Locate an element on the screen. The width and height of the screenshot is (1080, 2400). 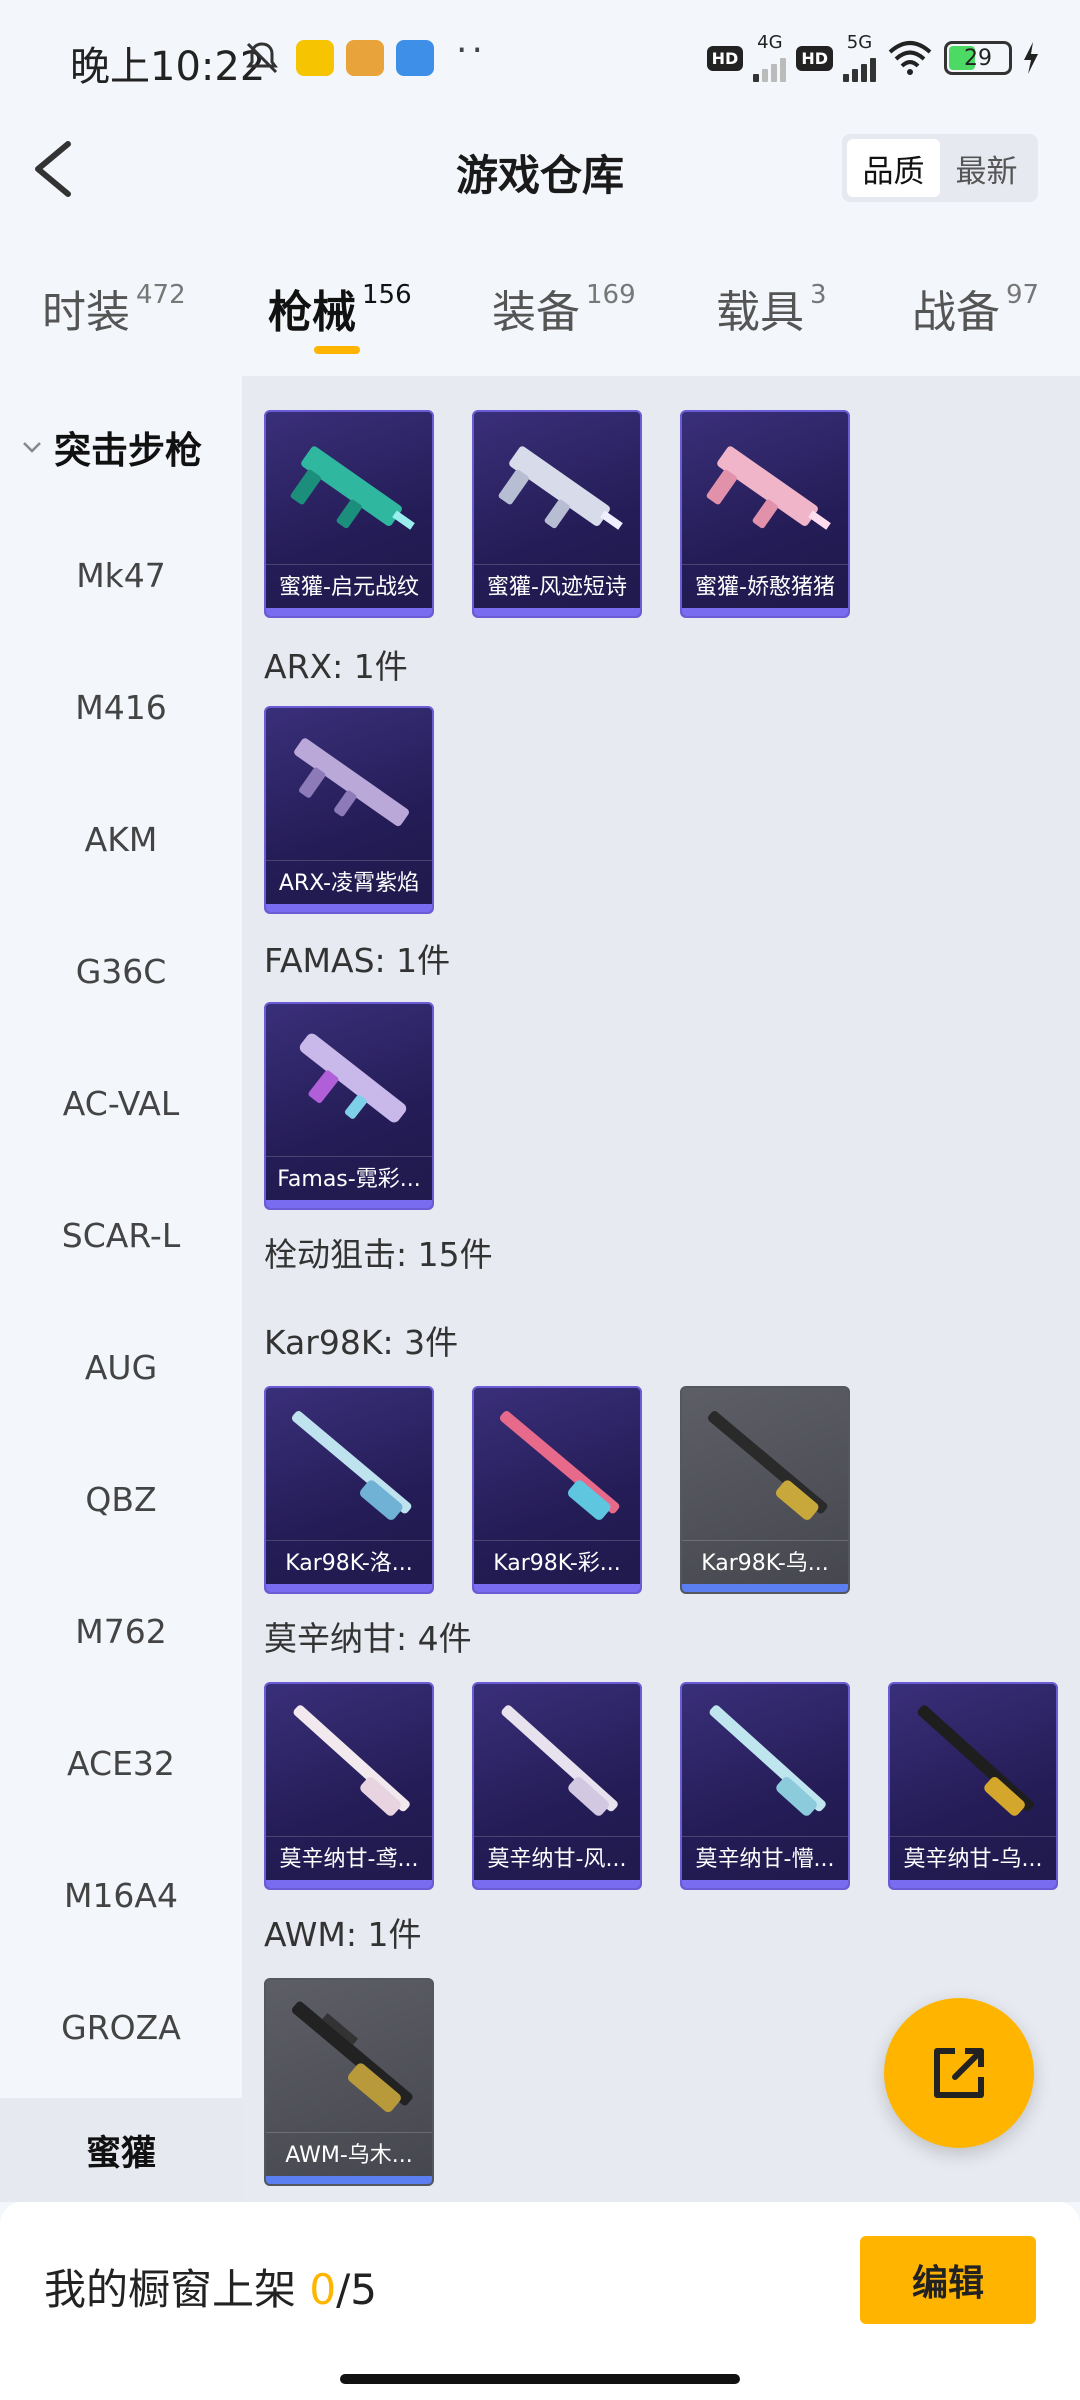
sidebar-item-scar-l: SCAR-L is located at coordinates (121, 1235).